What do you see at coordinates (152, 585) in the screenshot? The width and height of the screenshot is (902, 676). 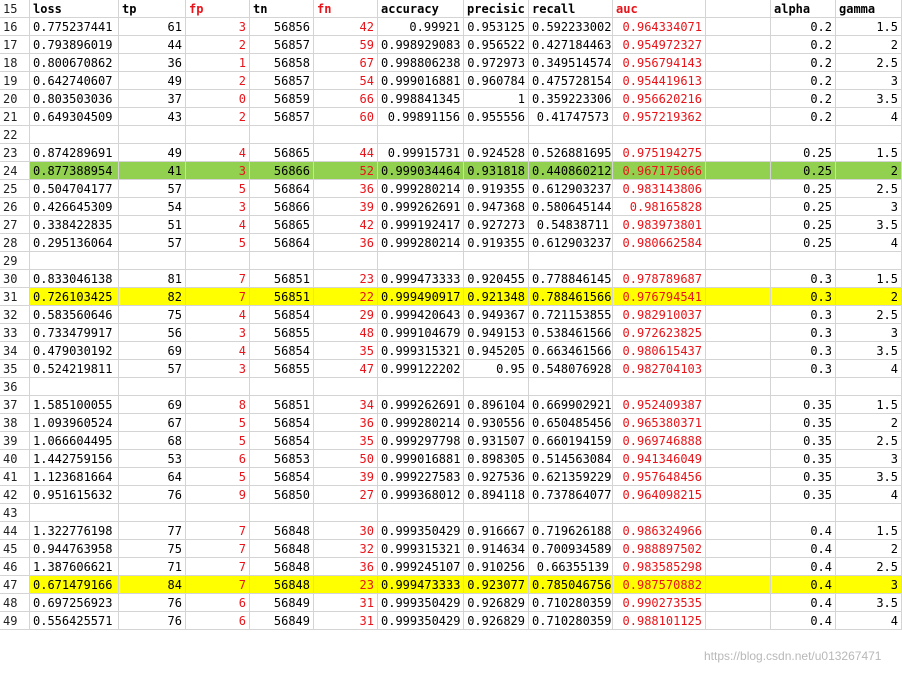 I see `cell-tp: 84` at bounding box center [152, 585].